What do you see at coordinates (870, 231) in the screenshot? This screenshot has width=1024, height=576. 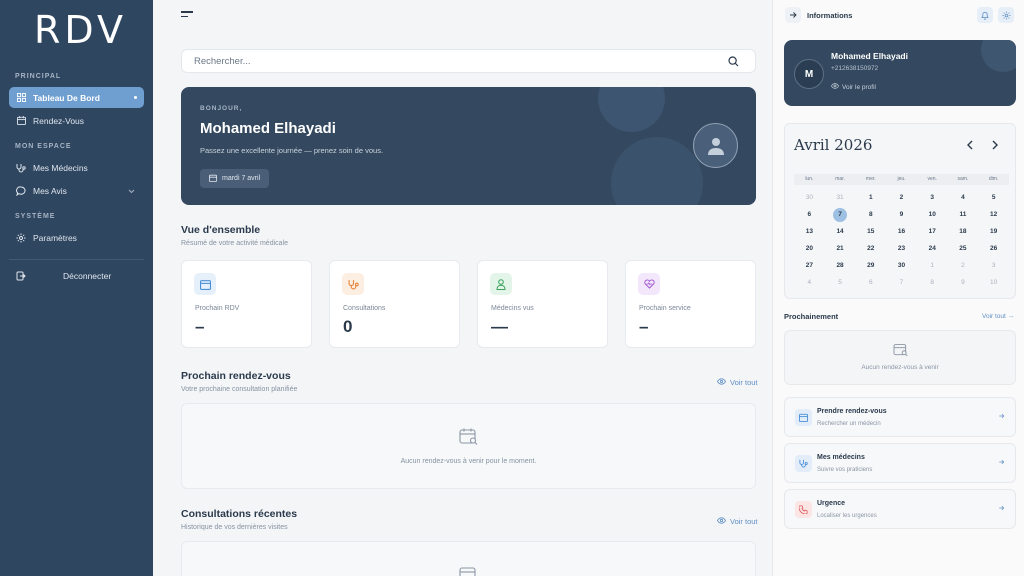 I see `calendar-day: 15` at bounding box center [870, 231].